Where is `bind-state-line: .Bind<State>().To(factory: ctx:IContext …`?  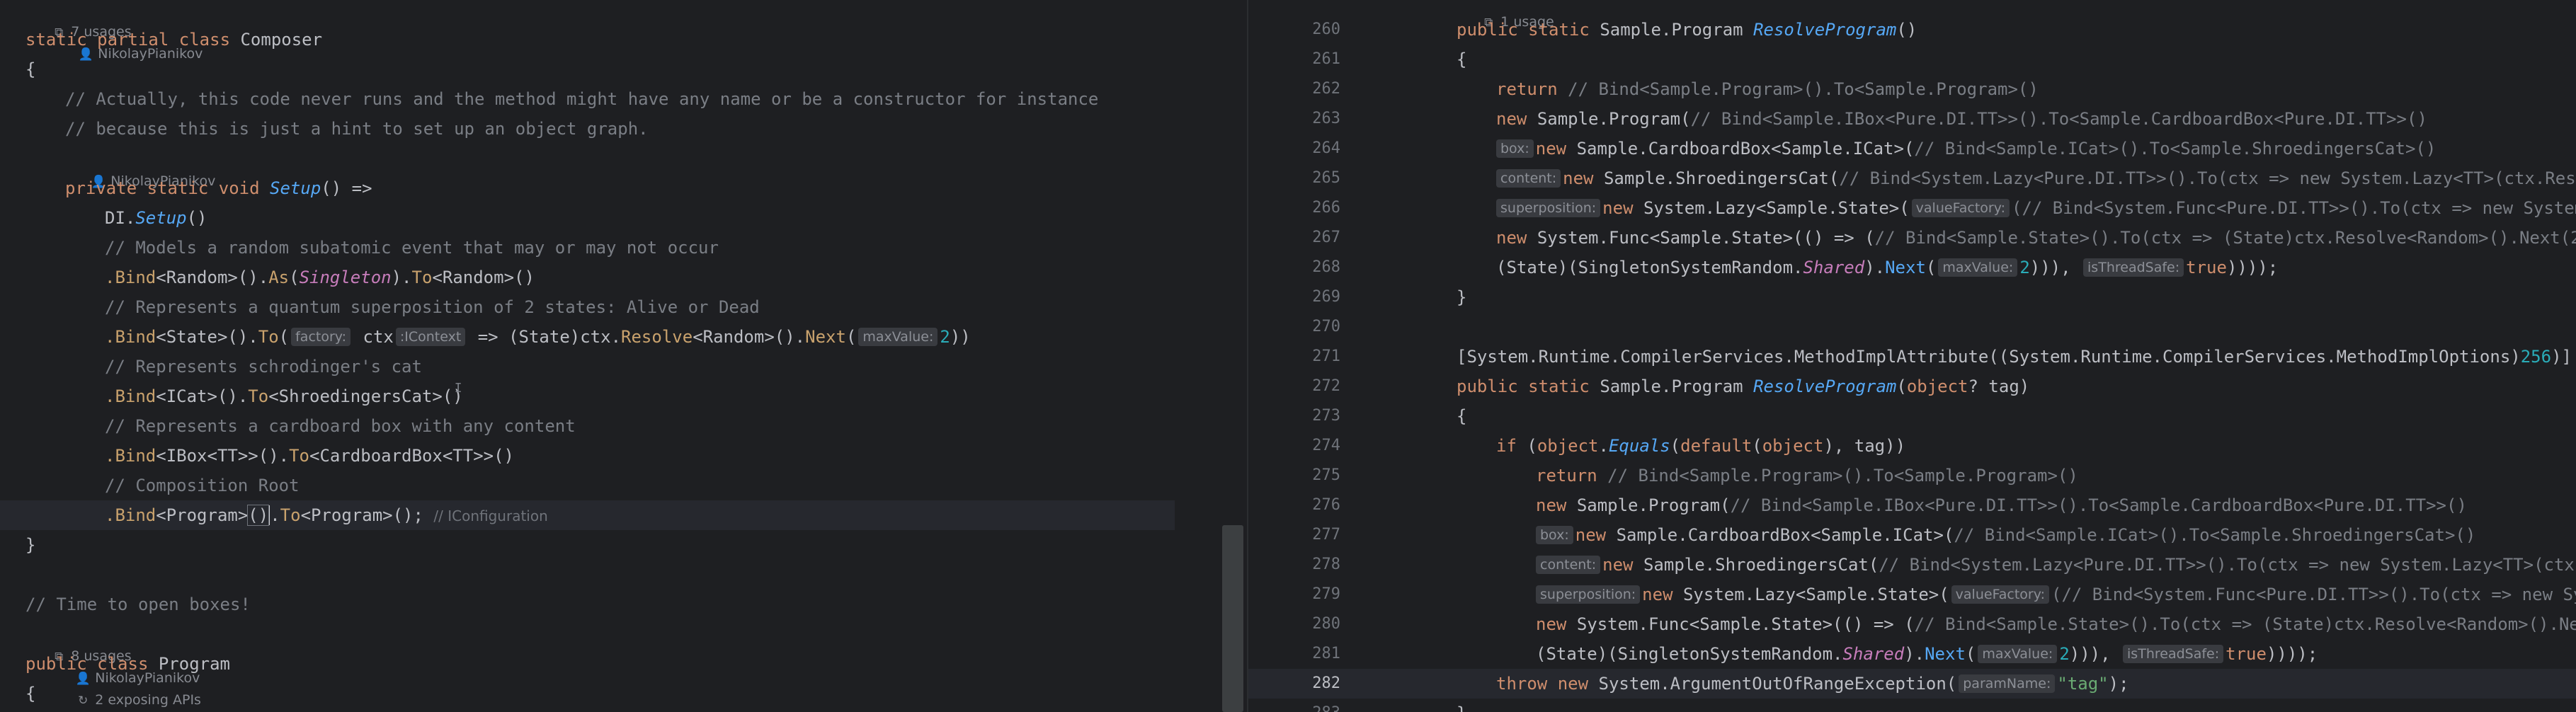 bind-state-line: .Bind<State>().To(factory: ctx:IContext … is located at coordinates (538, 337).